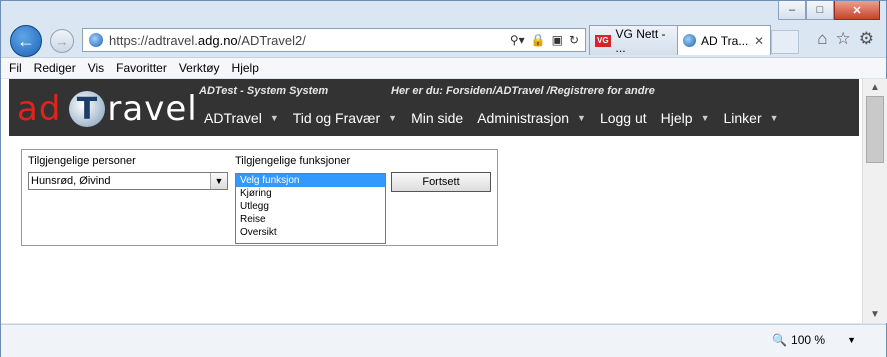 Image resolution: width=887 pixels, height=357 pixels. What do you see at coordinates (55, 68) in the screenshot?
I see `menu-rediger: Rediger` at bounding box center [55, 68].